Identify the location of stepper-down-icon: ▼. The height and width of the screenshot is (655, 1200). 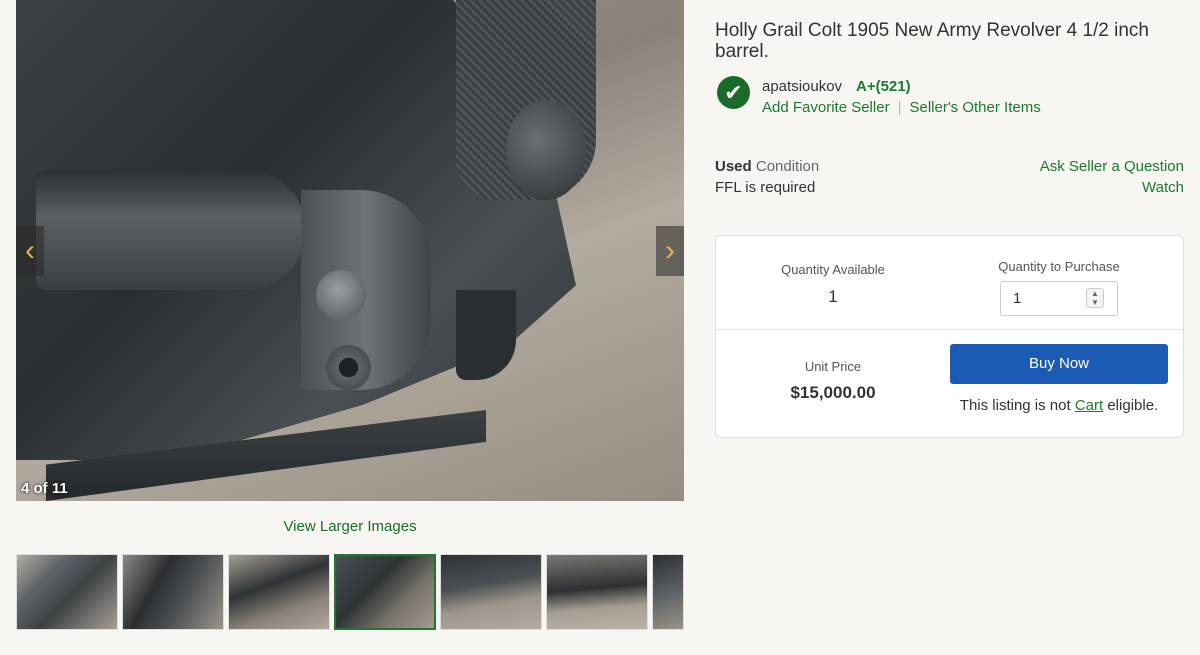
(1095, 302).